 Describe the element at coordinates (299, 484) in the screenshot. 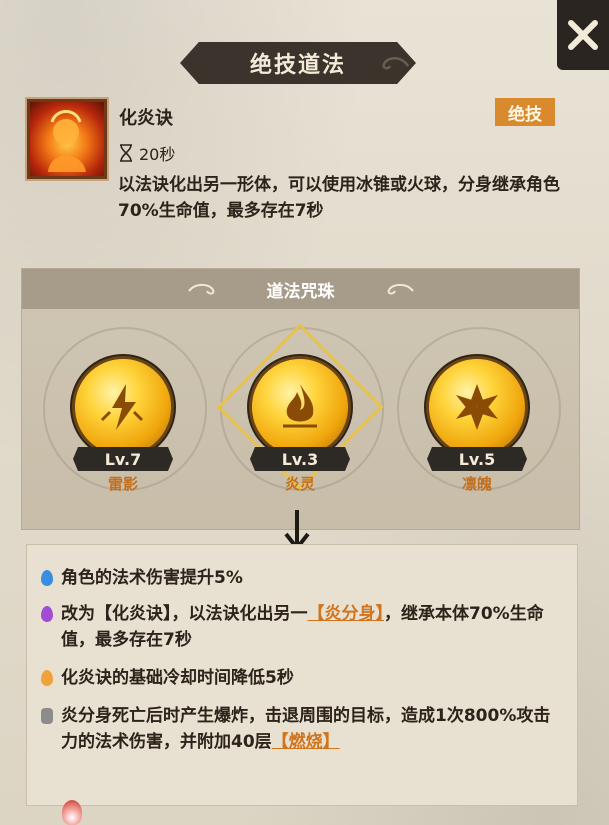

I see `bead-name: 炎灵` at that location.